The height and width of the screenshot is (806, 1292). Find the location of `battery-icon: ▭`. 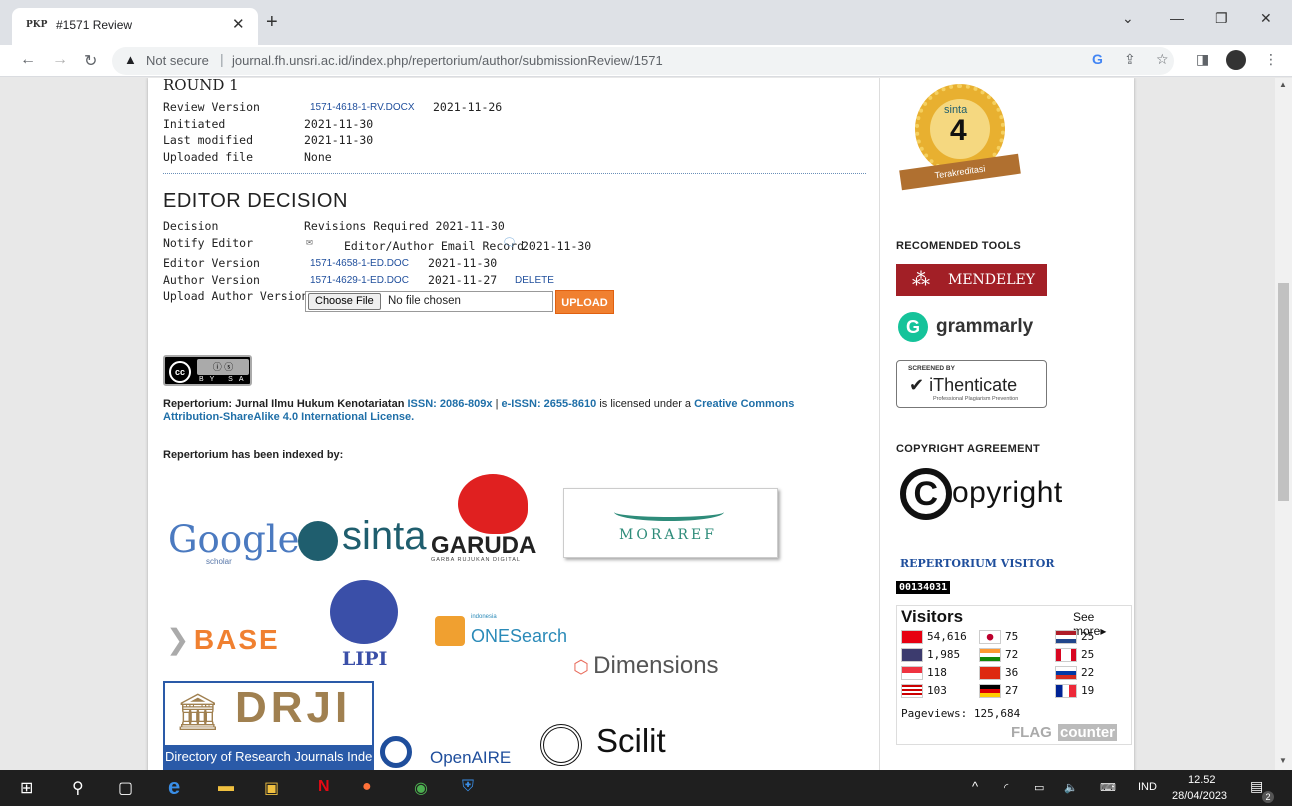

battery-icon: ▭ is located at coordinates (1039, 787).